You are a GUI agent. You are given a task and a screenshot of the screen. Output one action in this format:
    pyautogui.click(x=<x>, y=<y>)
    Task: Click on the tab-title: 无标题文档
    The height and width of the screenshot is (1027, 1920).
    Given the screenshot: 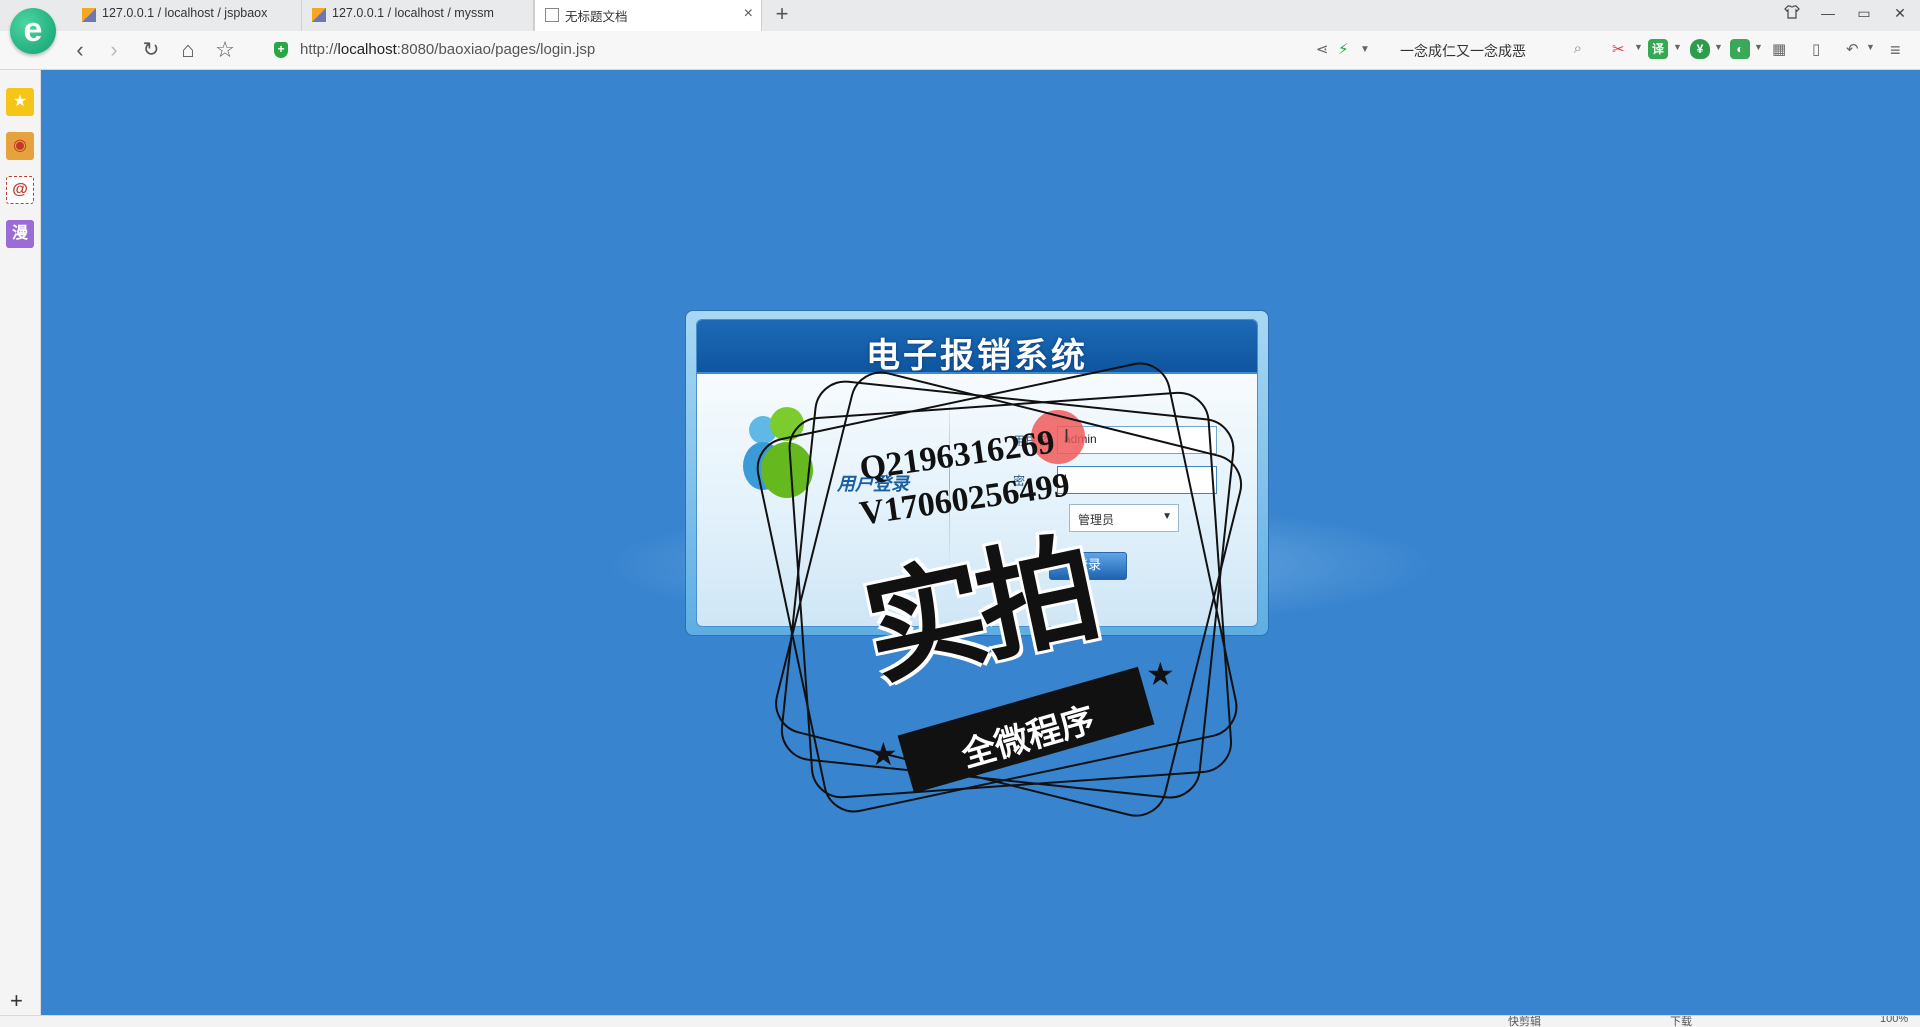 What is the action you would take?
    pyautogui.click(x=596, y=17)
    